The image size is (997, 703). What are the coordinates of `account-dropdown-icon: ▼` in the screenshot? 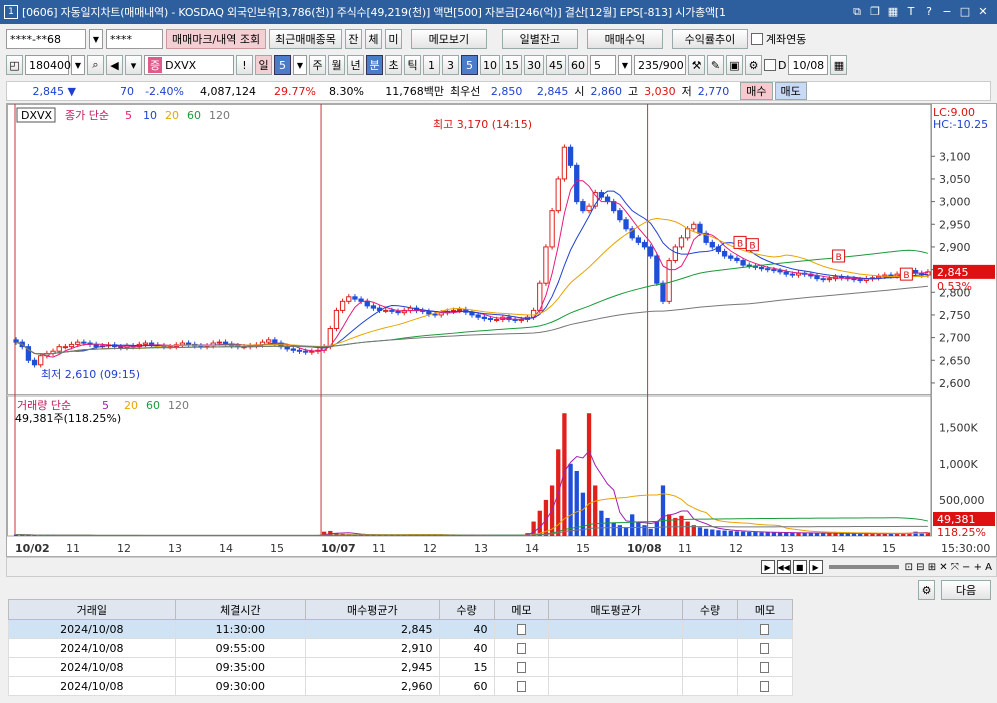 It's located at (96, 39).